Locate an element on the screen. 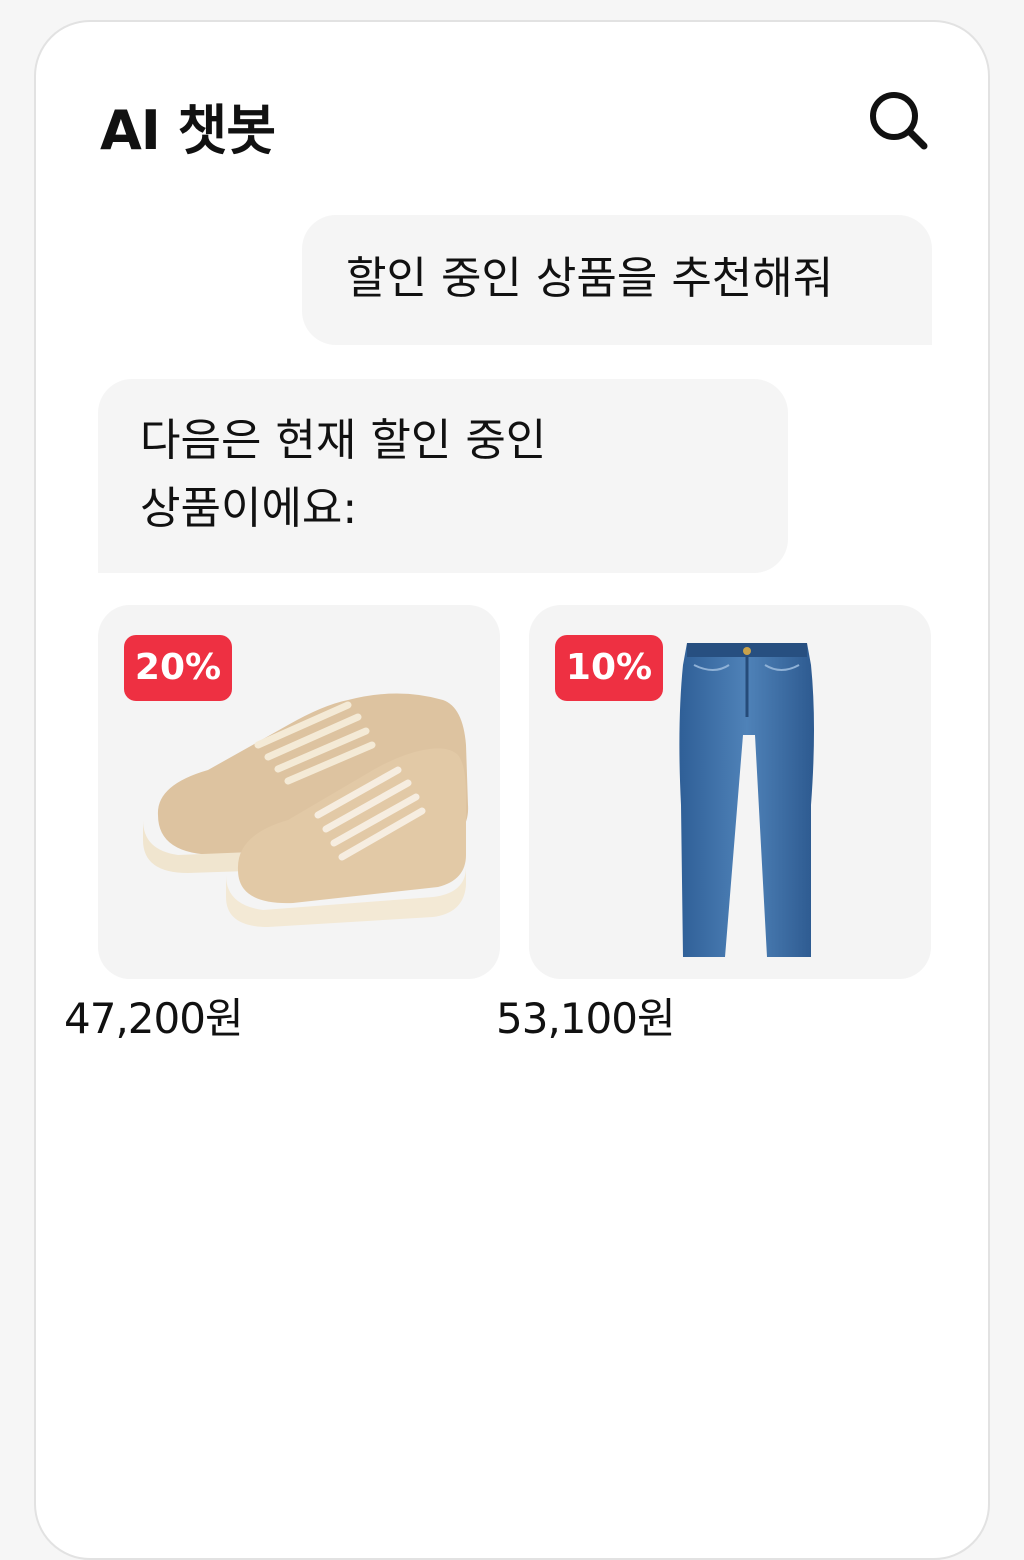 The image size is (1024, 1560). discount-badge: 20% is located at coordinates (178, 668).